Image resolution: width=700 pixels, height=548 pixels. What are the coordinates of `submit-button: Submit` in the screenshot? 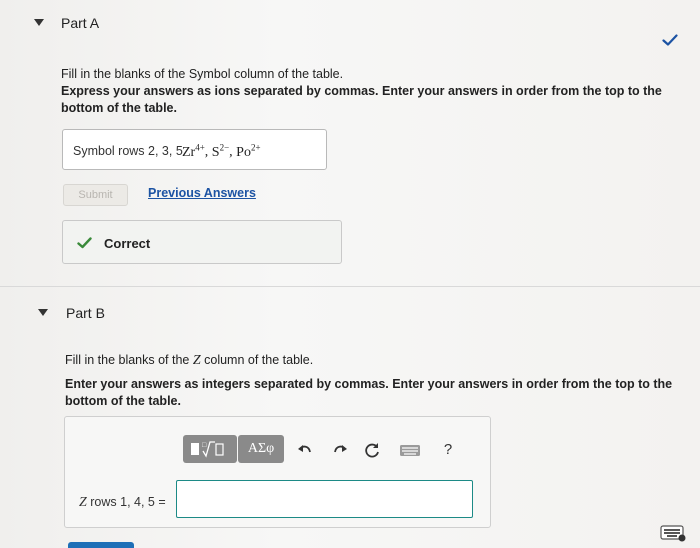 It's located at (95, 195).